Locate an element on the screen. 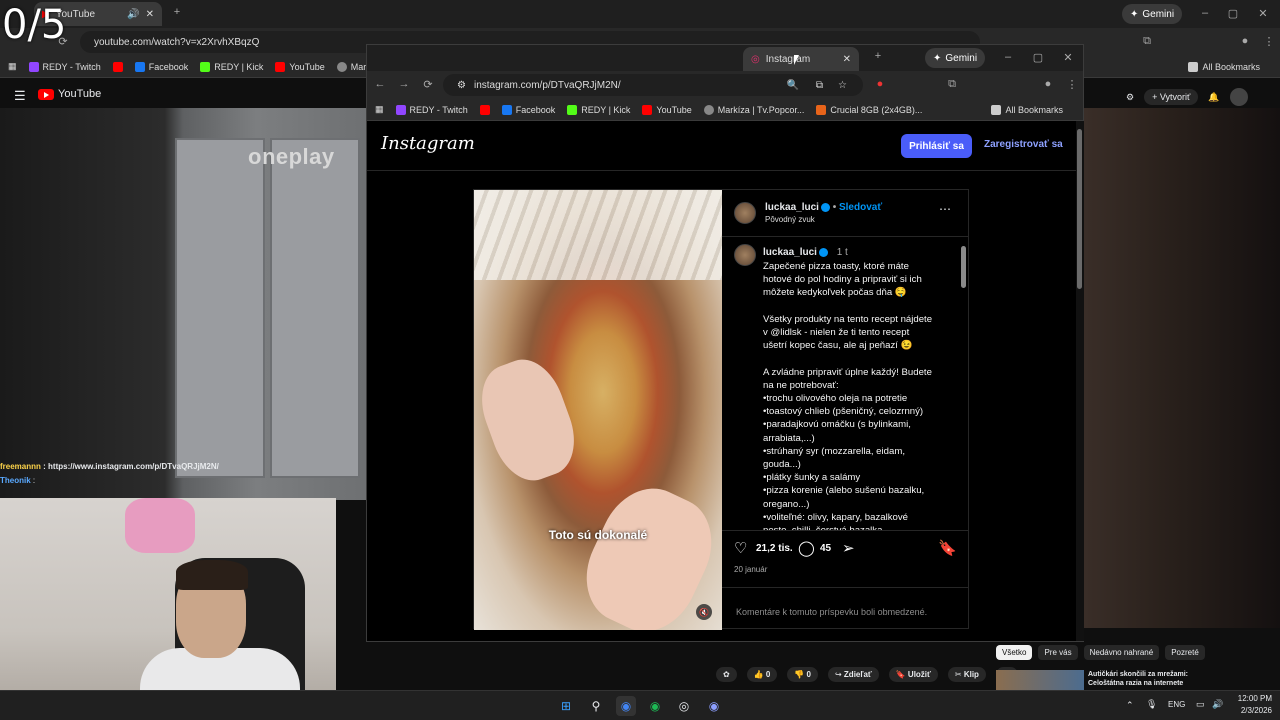 The width and height of the screenshot is (1280, 720). share-icon: ➢ is located at coordinates (848, 548).